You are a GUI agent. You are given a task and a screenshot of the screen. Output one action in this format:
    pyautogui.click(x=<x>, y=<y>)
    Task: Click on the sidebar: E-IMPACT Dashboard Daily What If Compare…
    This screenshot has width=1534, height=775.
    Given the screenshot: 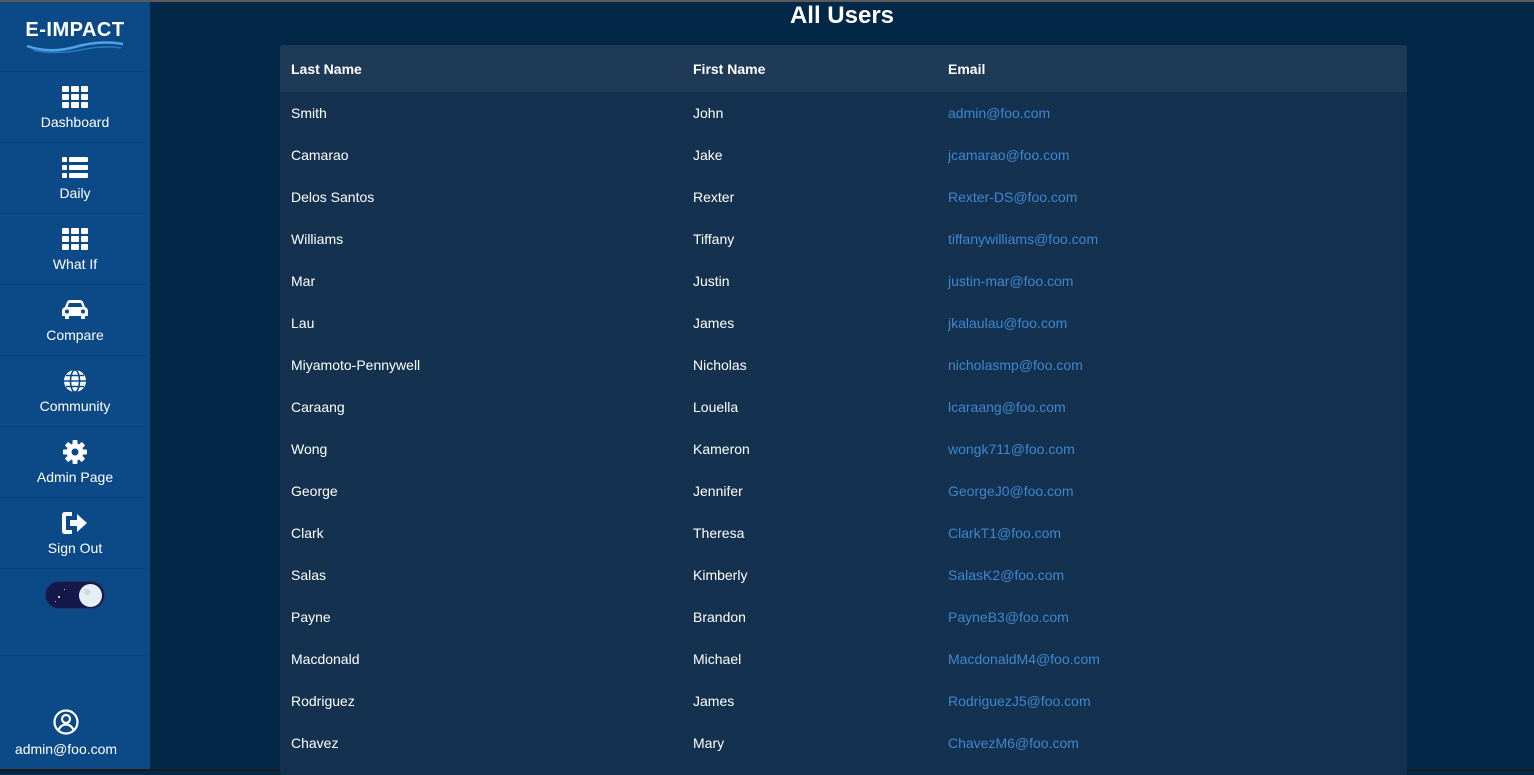 What is the action you would take?
    pyautogui.click(x=75, y=385)
    